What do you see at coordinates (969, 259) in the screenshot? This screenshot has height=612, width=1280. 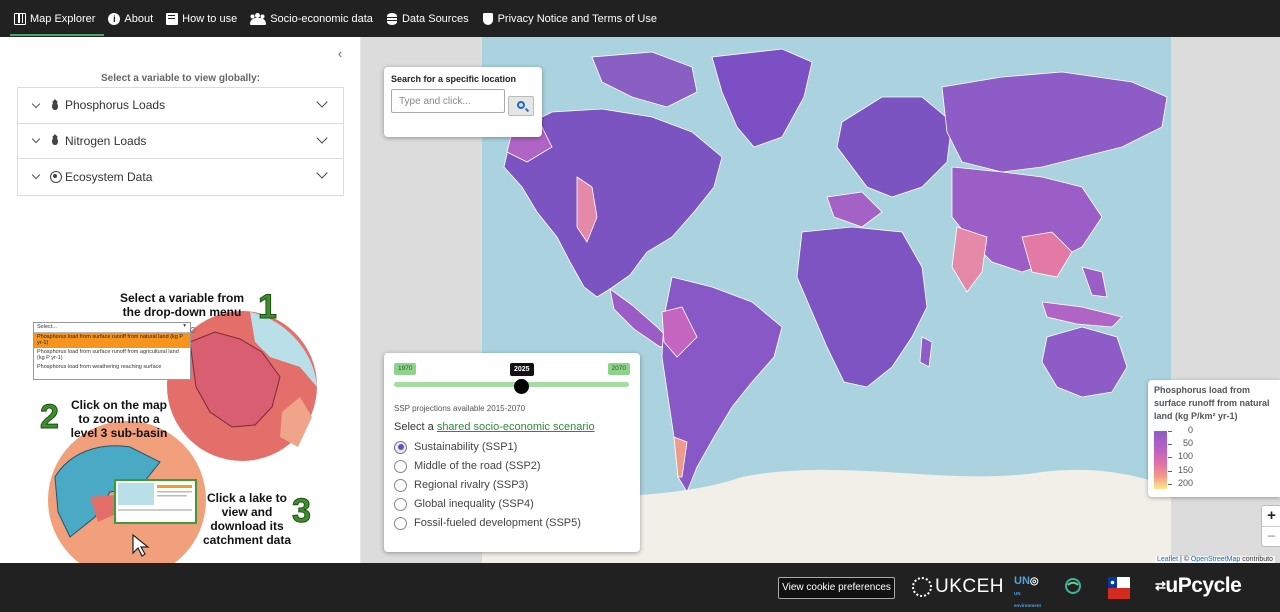 I see `india-region` at bounding box center [969, 259].